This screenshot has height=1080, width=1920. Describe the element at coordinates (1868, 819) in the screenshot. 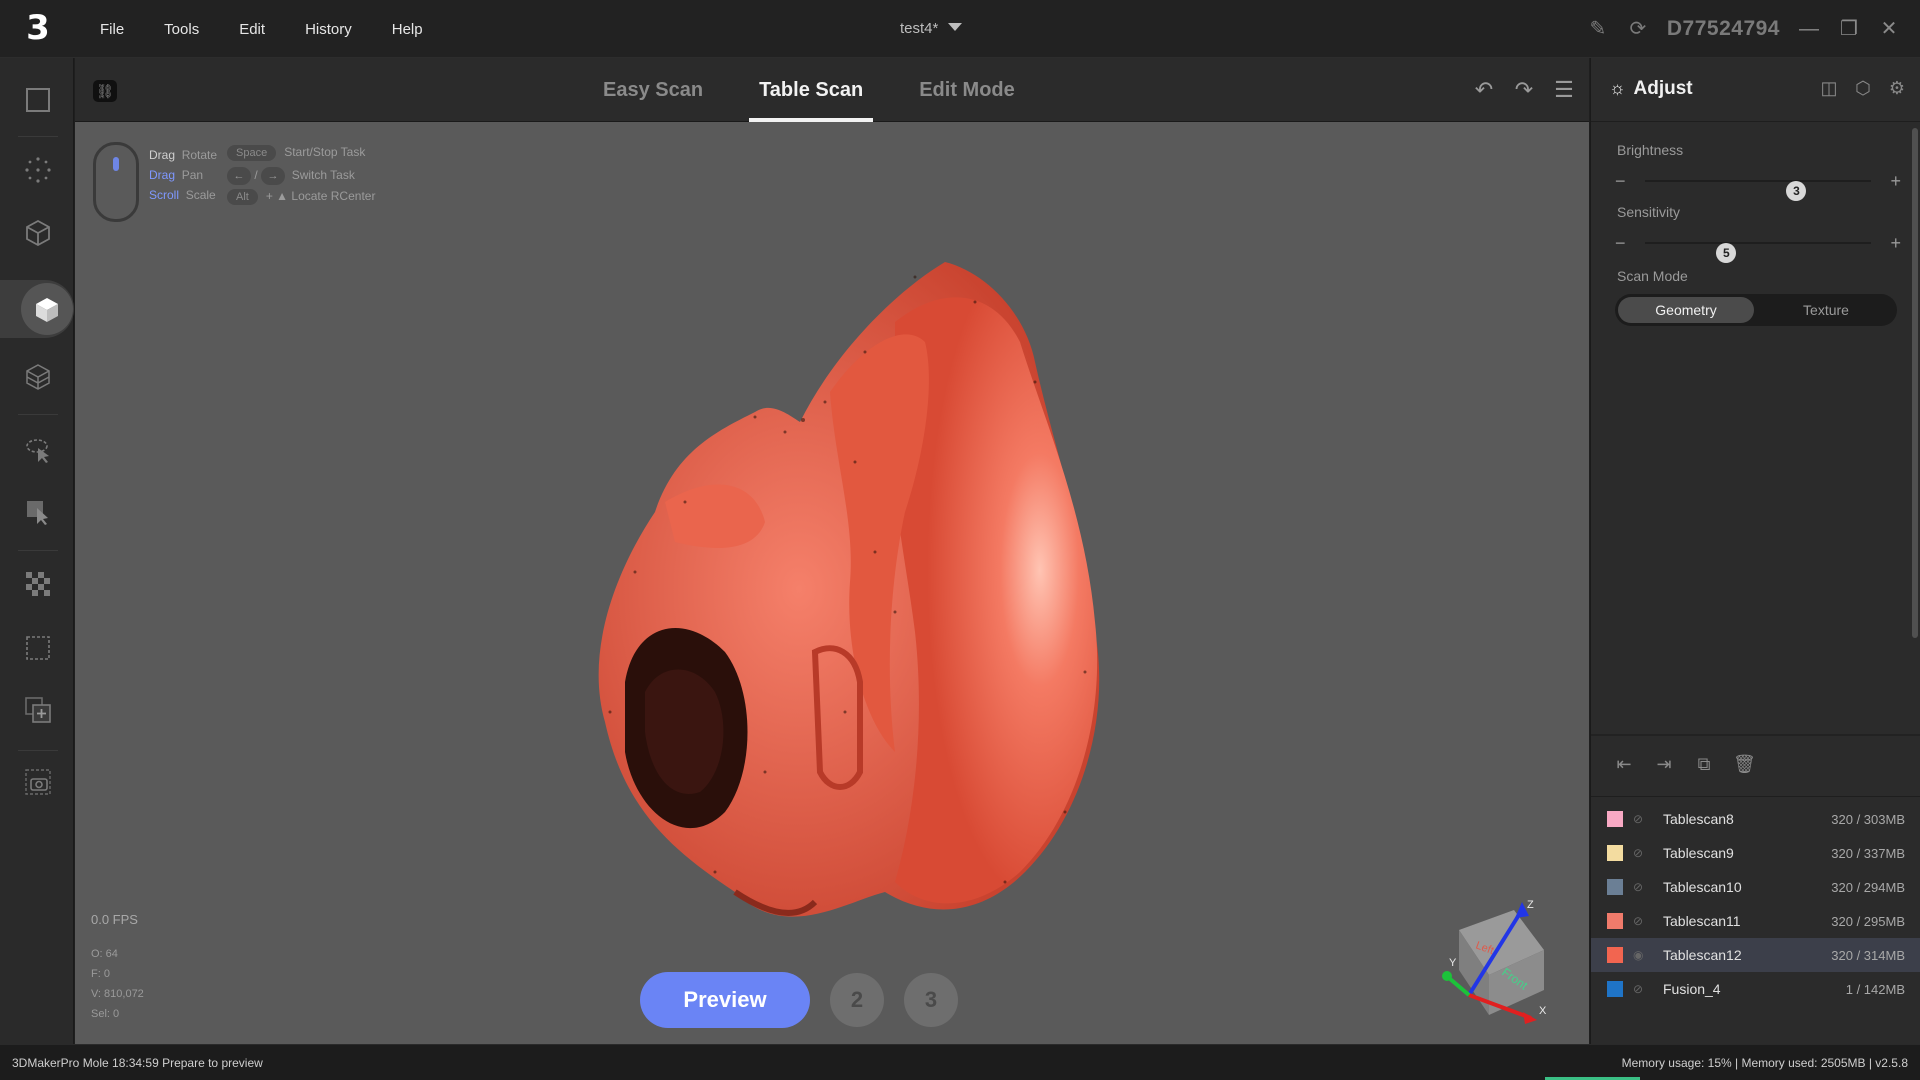

I see `scan-size: 320 / 303MB` at that location.